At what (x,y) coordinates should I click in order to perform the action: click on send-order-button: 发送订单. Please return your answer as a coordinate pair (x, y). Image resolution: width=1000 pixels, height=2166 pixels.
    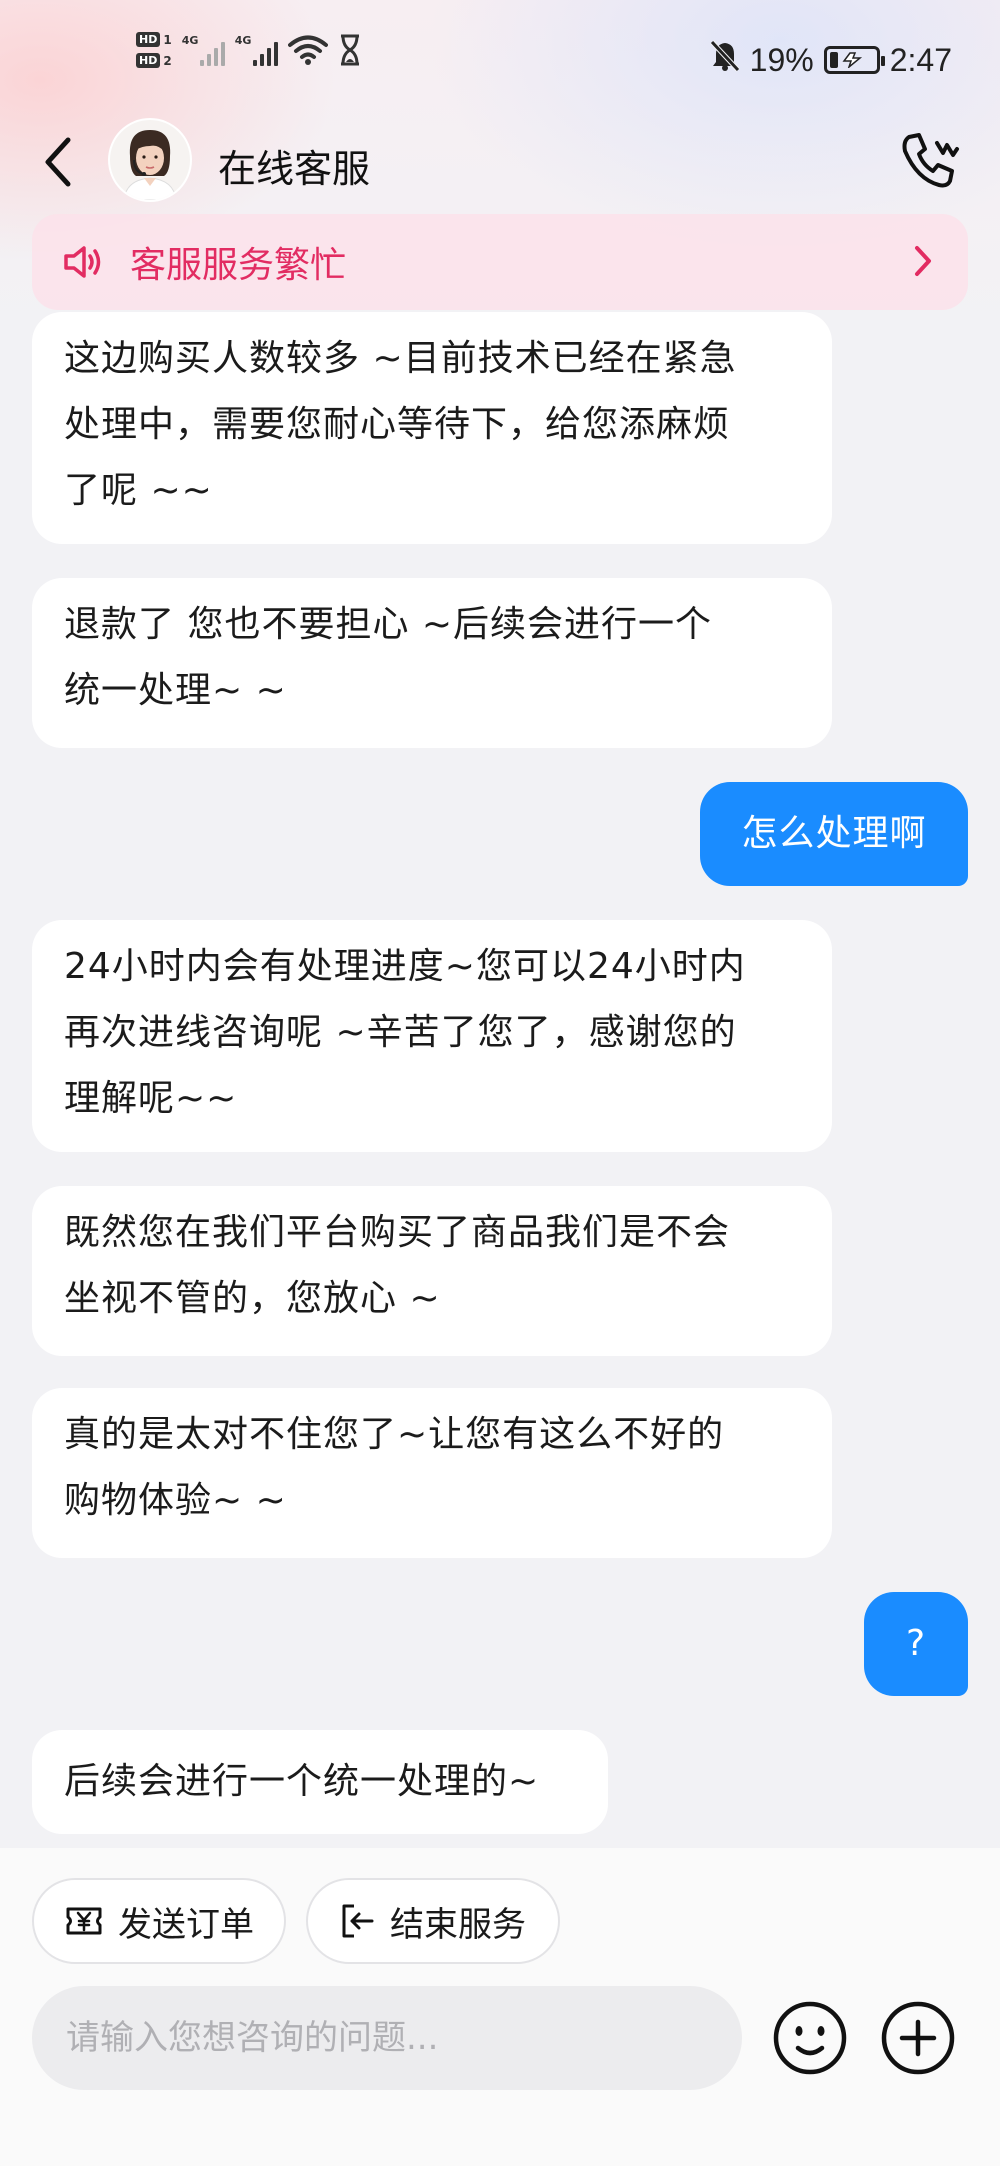
    Looking at the image, I should click on (159, 1921).